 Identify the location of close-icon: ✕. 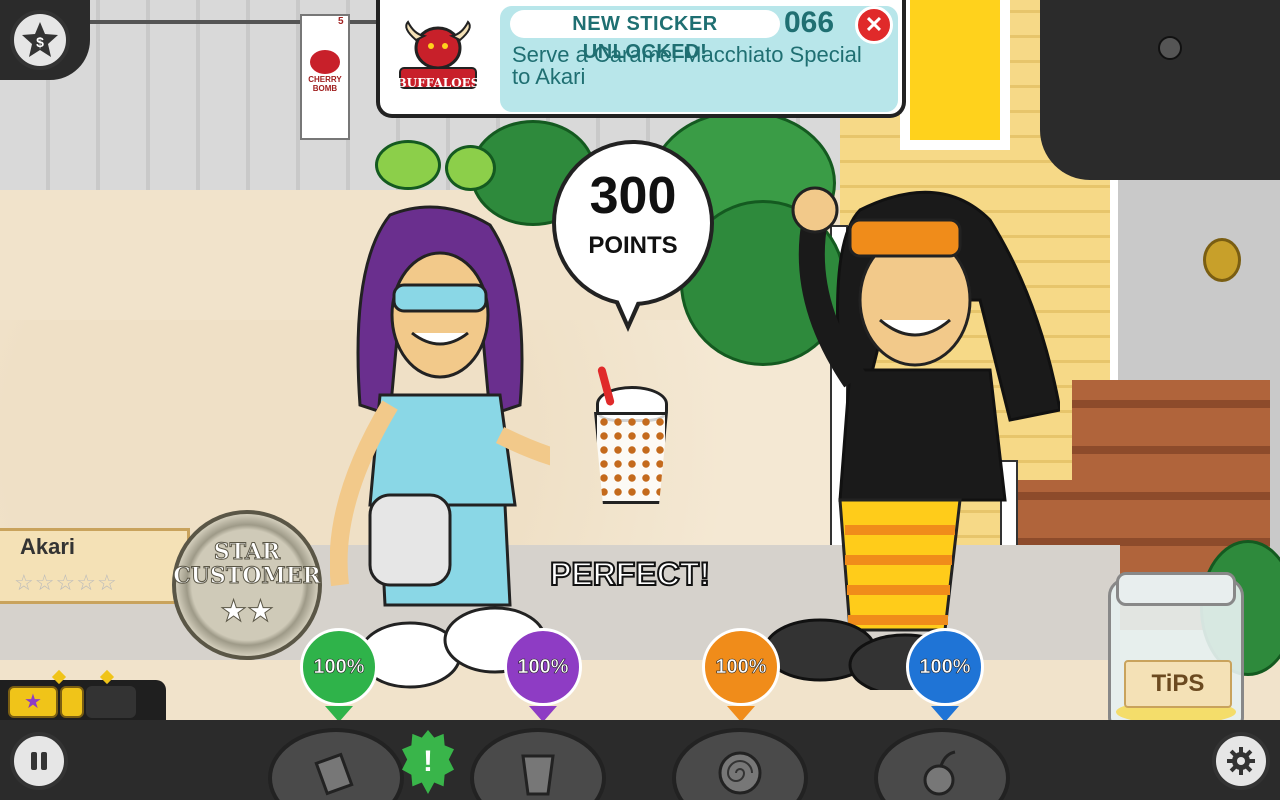
(874, 24).